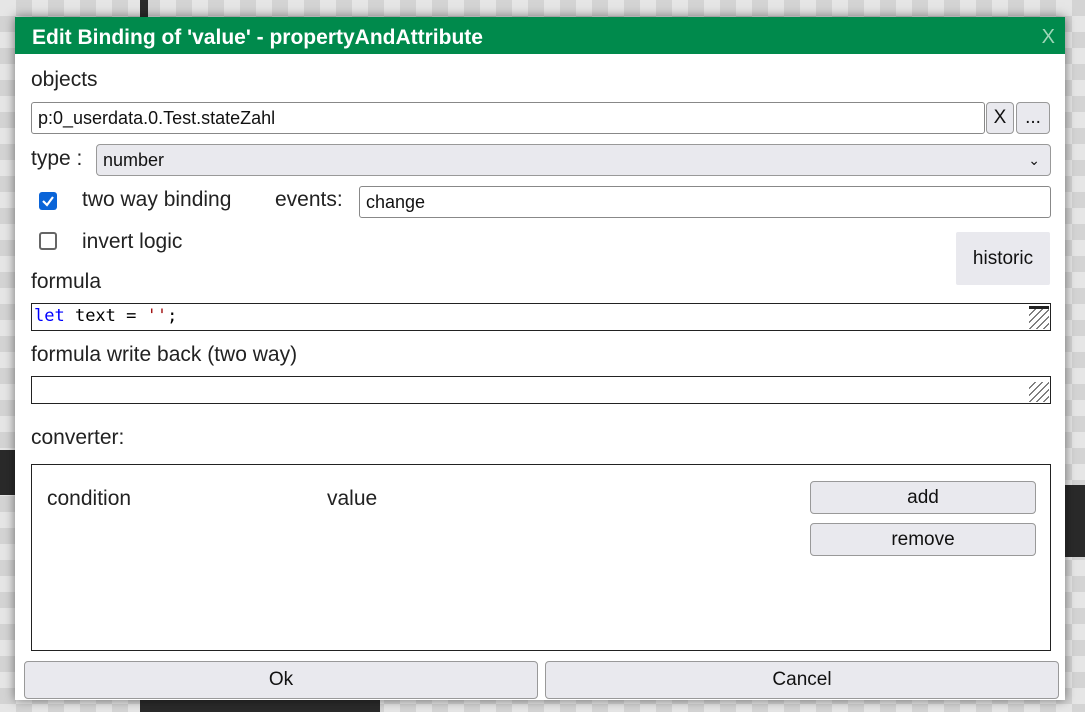 This screenshot has width=1085, height=712. I want to click on formula-label: formula, so click(66, 281).